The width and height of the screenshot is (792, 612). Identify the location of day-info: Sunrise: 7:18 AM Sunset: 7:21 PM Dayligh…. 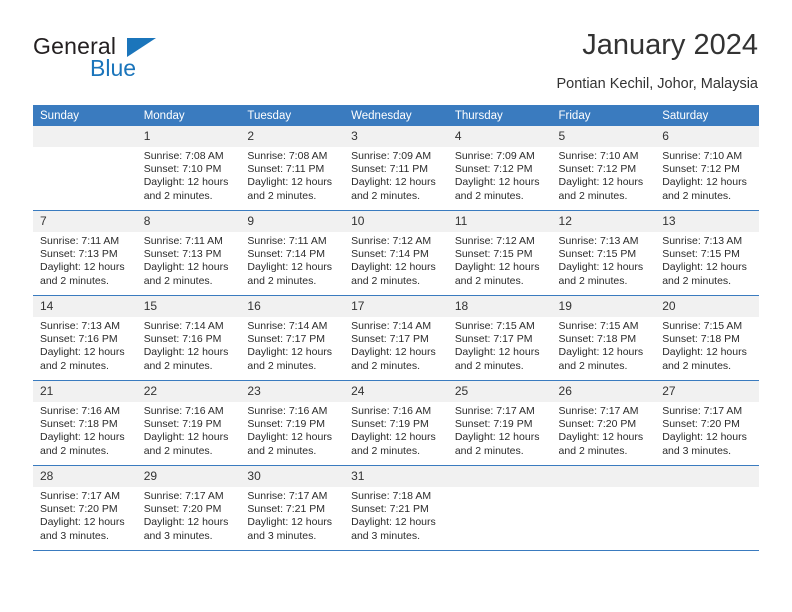
(396, 515).